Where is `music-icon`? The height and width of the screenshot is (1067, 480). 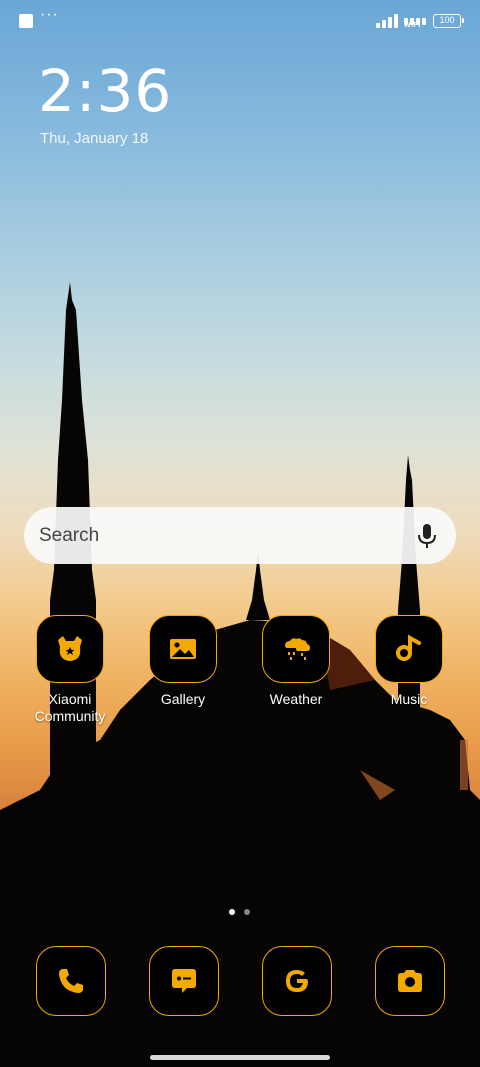 music-icon is located at coordinates (409, 649).